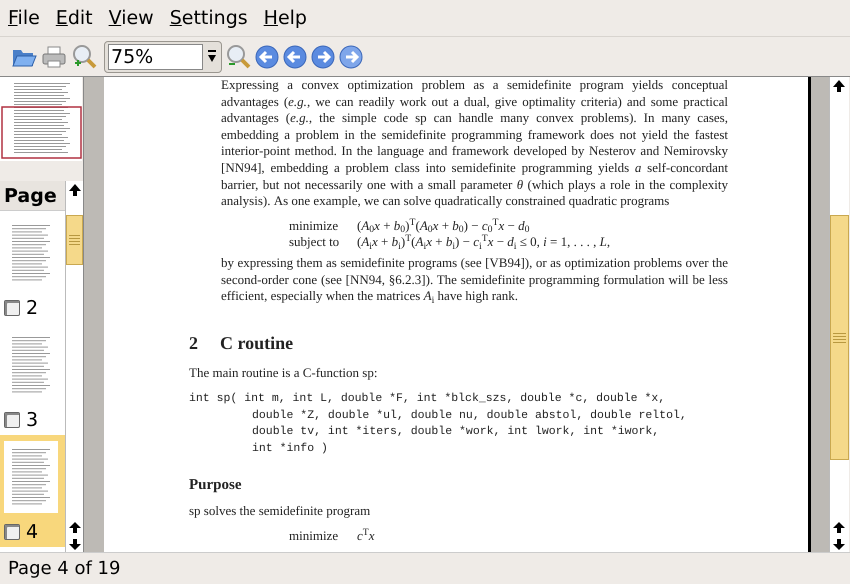 The width and height of the screenshot is (850, 584). Describe the element at coordinates (283, 373) in the screenshot. I see `paragraph: The main routine is a C-function sp:` at that location.